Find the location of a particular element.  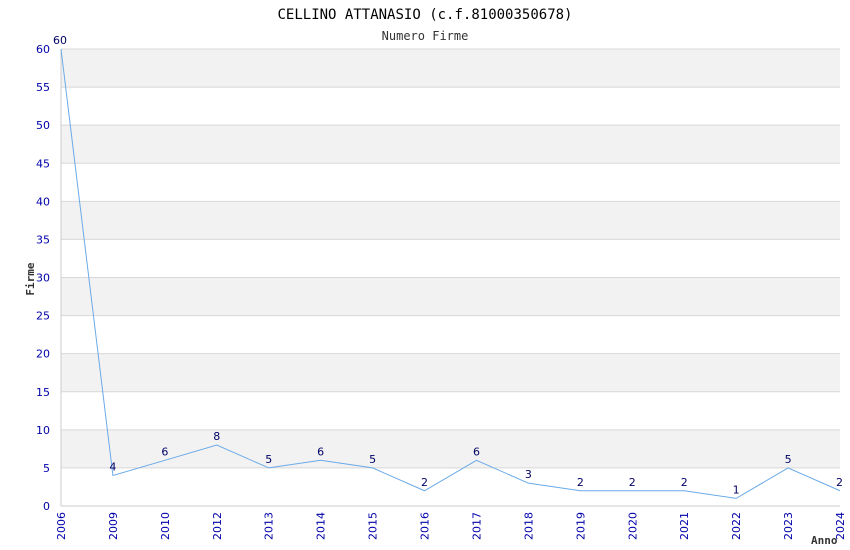

y-tick-label: 40 is located at coordinates (43, 201).